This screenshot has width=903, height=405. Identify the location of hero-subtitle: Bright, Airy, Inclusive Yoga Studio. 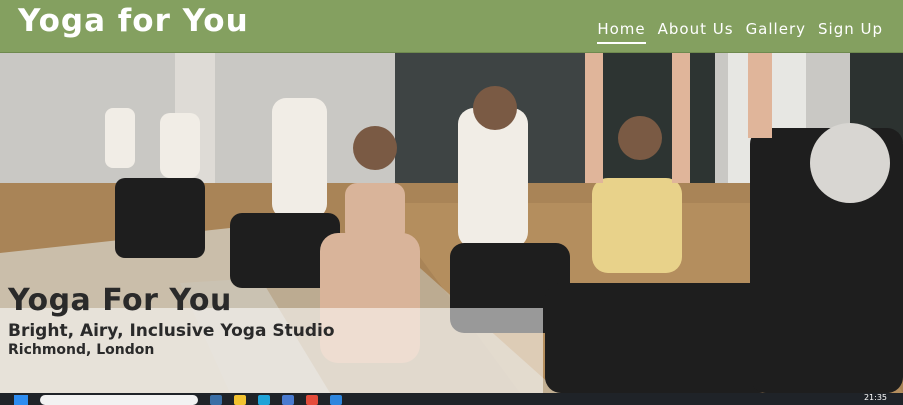
(171, 331).